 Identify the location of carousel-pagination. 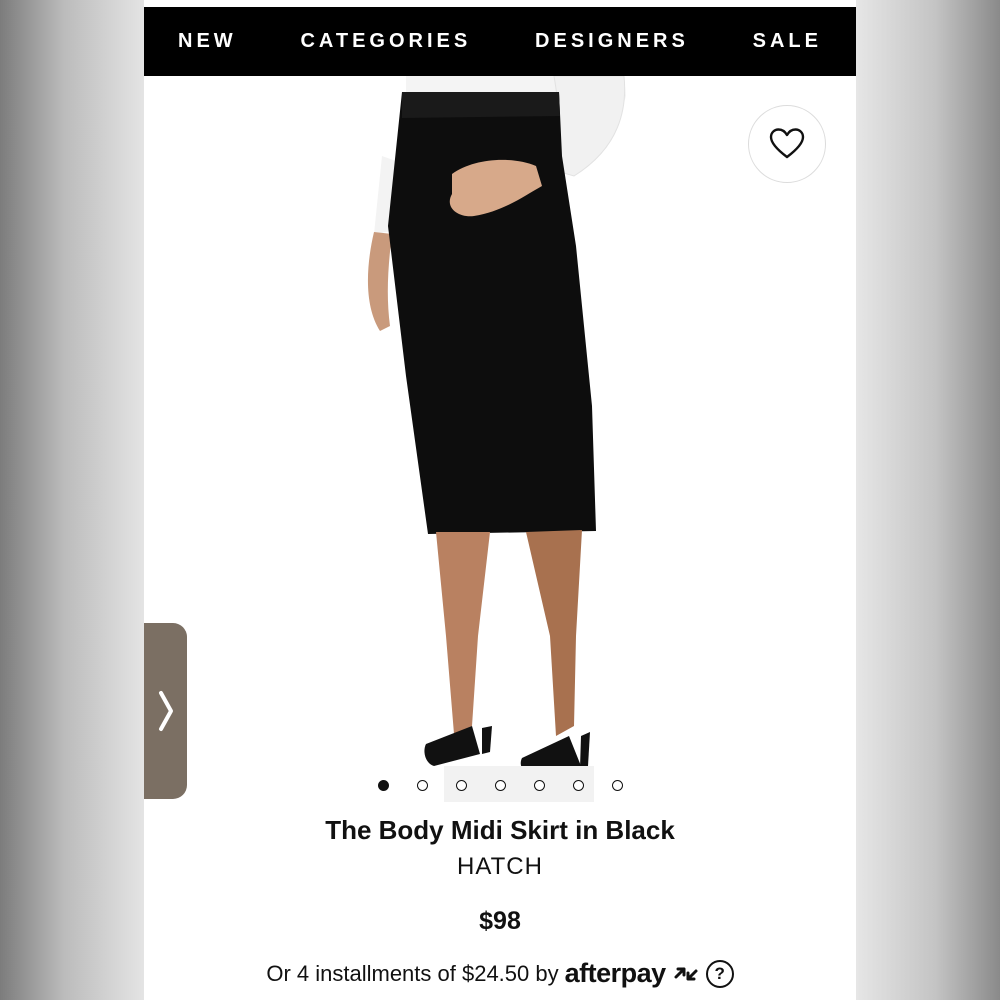
(500, 785).